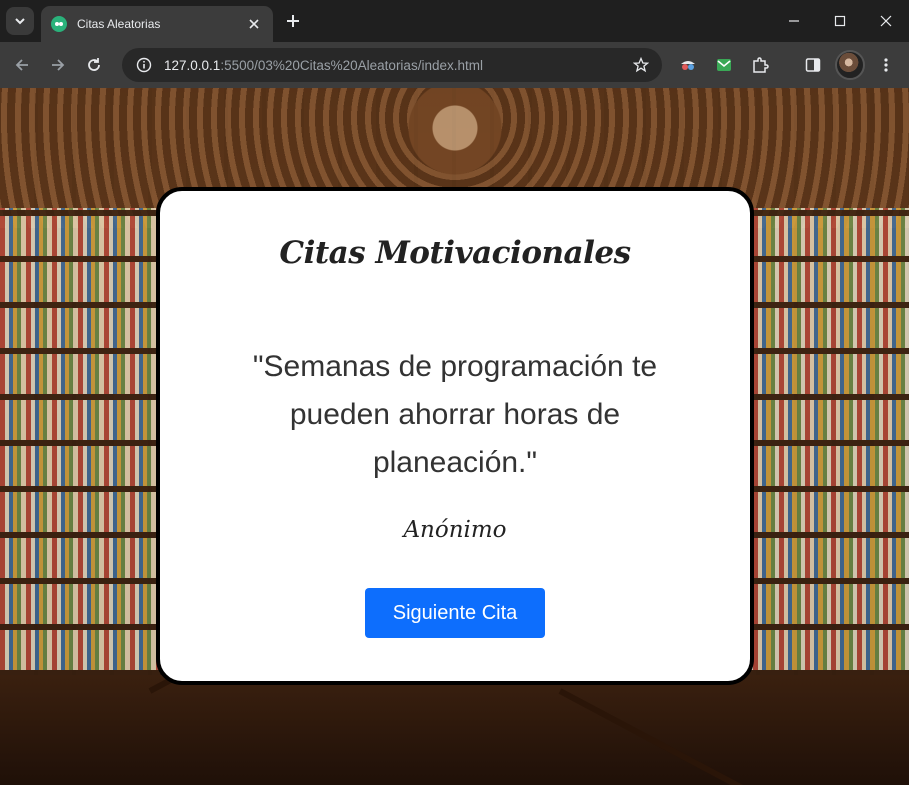 The width and height of the screenshot is (909, 785). I want to click on url-host: 127.0.0.1, so click(192, 65).